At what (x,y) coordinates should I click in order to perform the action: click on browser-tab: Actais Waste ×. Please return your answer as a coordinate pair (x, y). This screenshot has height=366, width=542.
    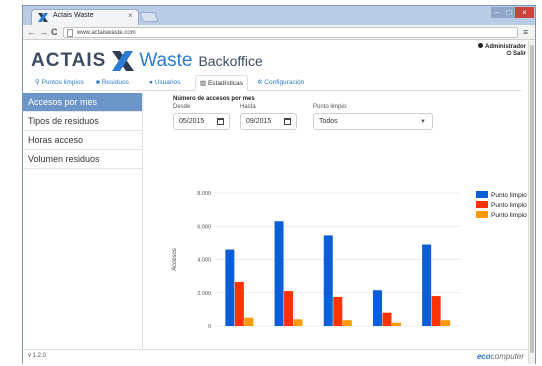
    Looking at the image, I should click on (85, 17).